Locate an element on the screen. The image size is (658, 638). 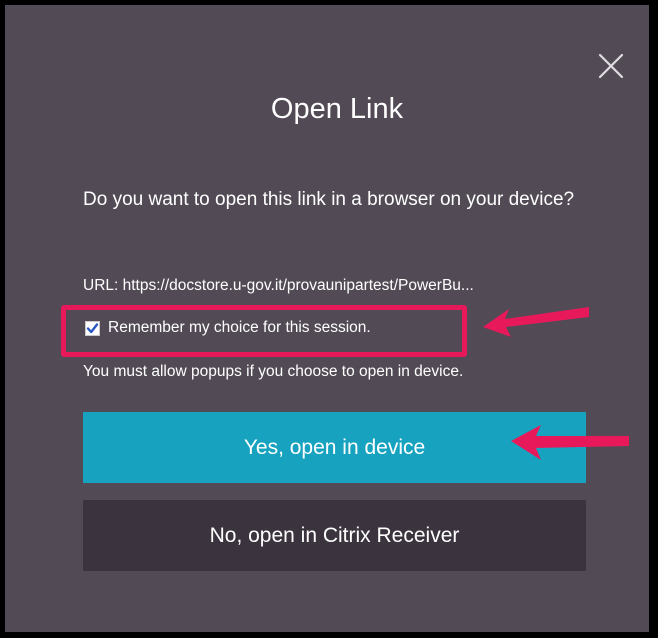
close-button is located at coordinates (611, 66).